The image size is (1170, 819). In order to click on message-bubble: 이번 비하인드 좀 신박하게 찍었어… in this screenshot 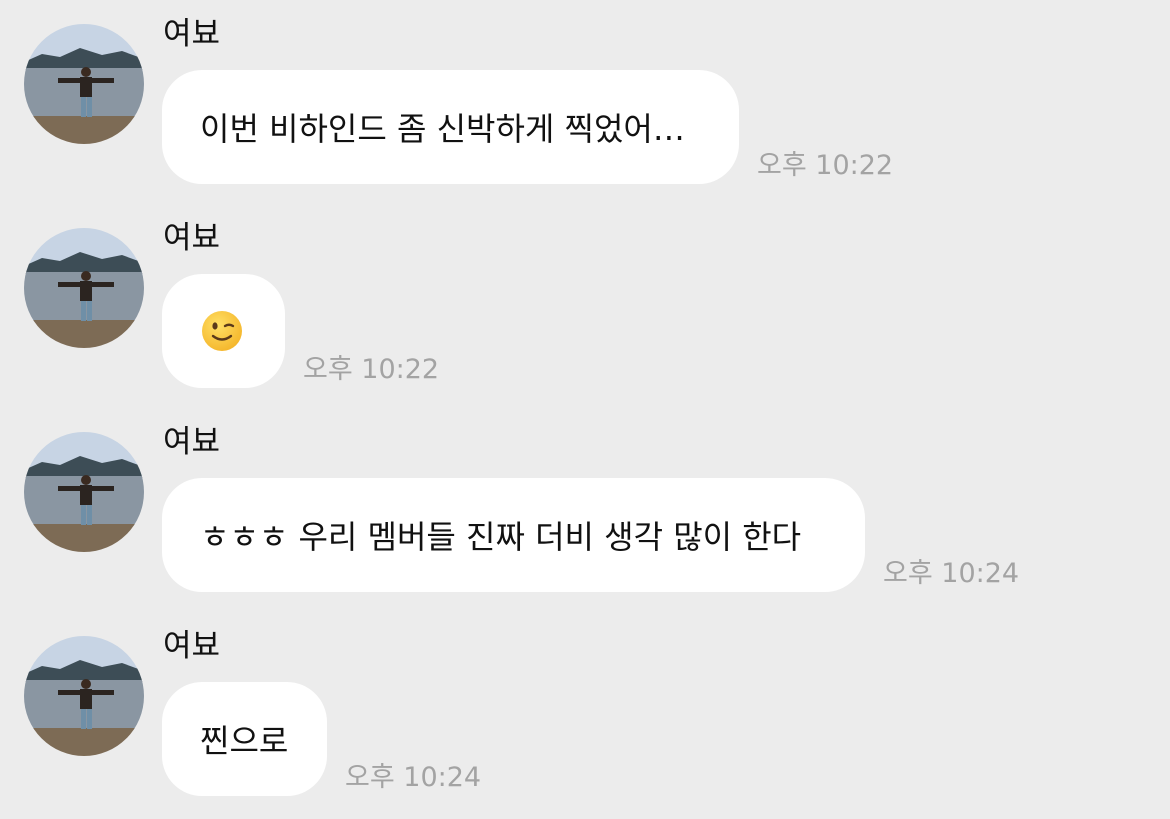, I will do `click(450, 127)`.